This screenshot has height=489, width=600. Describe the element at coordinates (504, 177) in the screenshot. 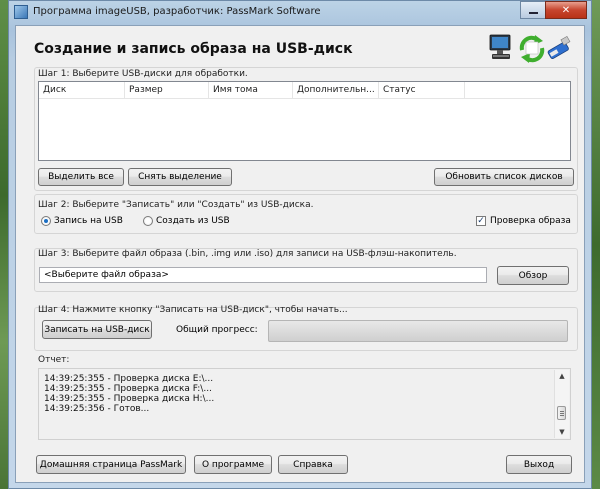

I see `refresh-disks-button: Обновить список дисков` at that location.